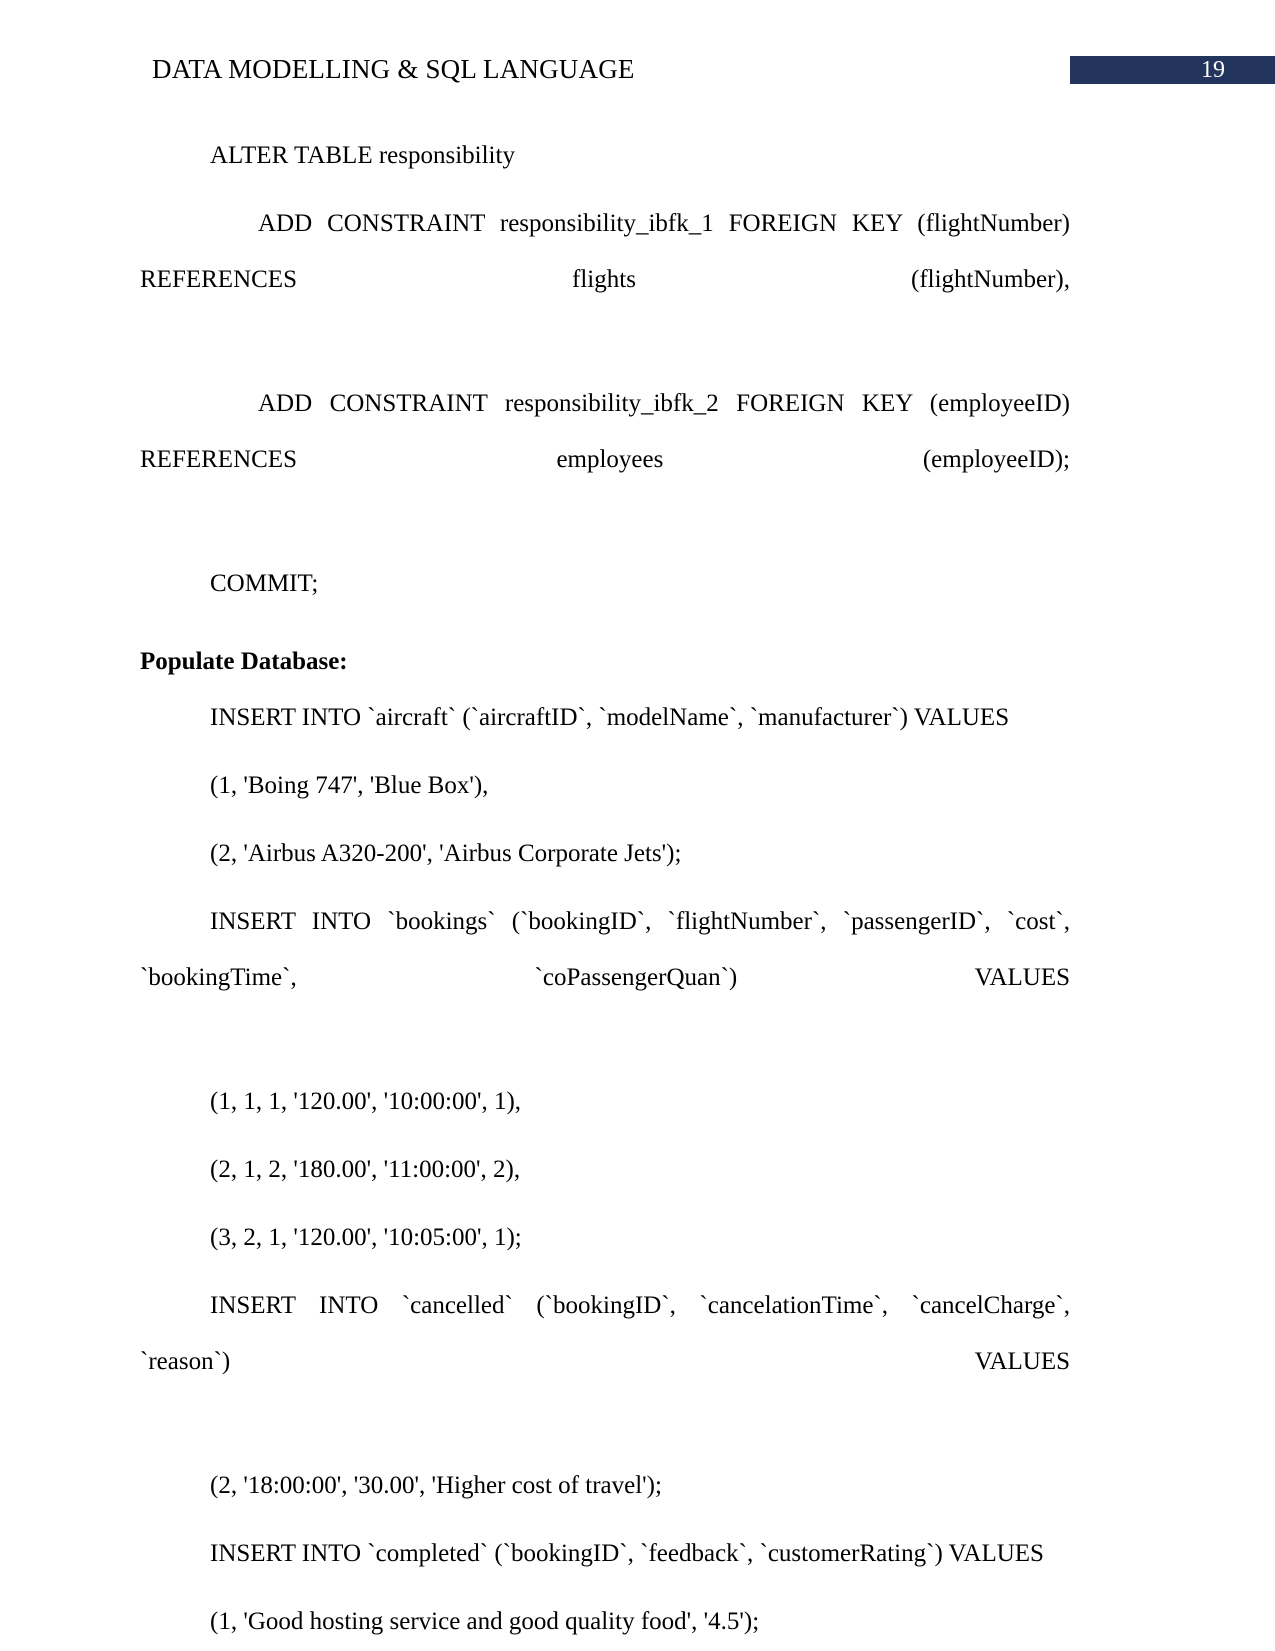 This screenshot has width=1275, height=1651. Describe the element at coordinates (362, 155) in the screenshot. I see `sql-statement-alter-table: ALTER TABLE responsibility` at that location.